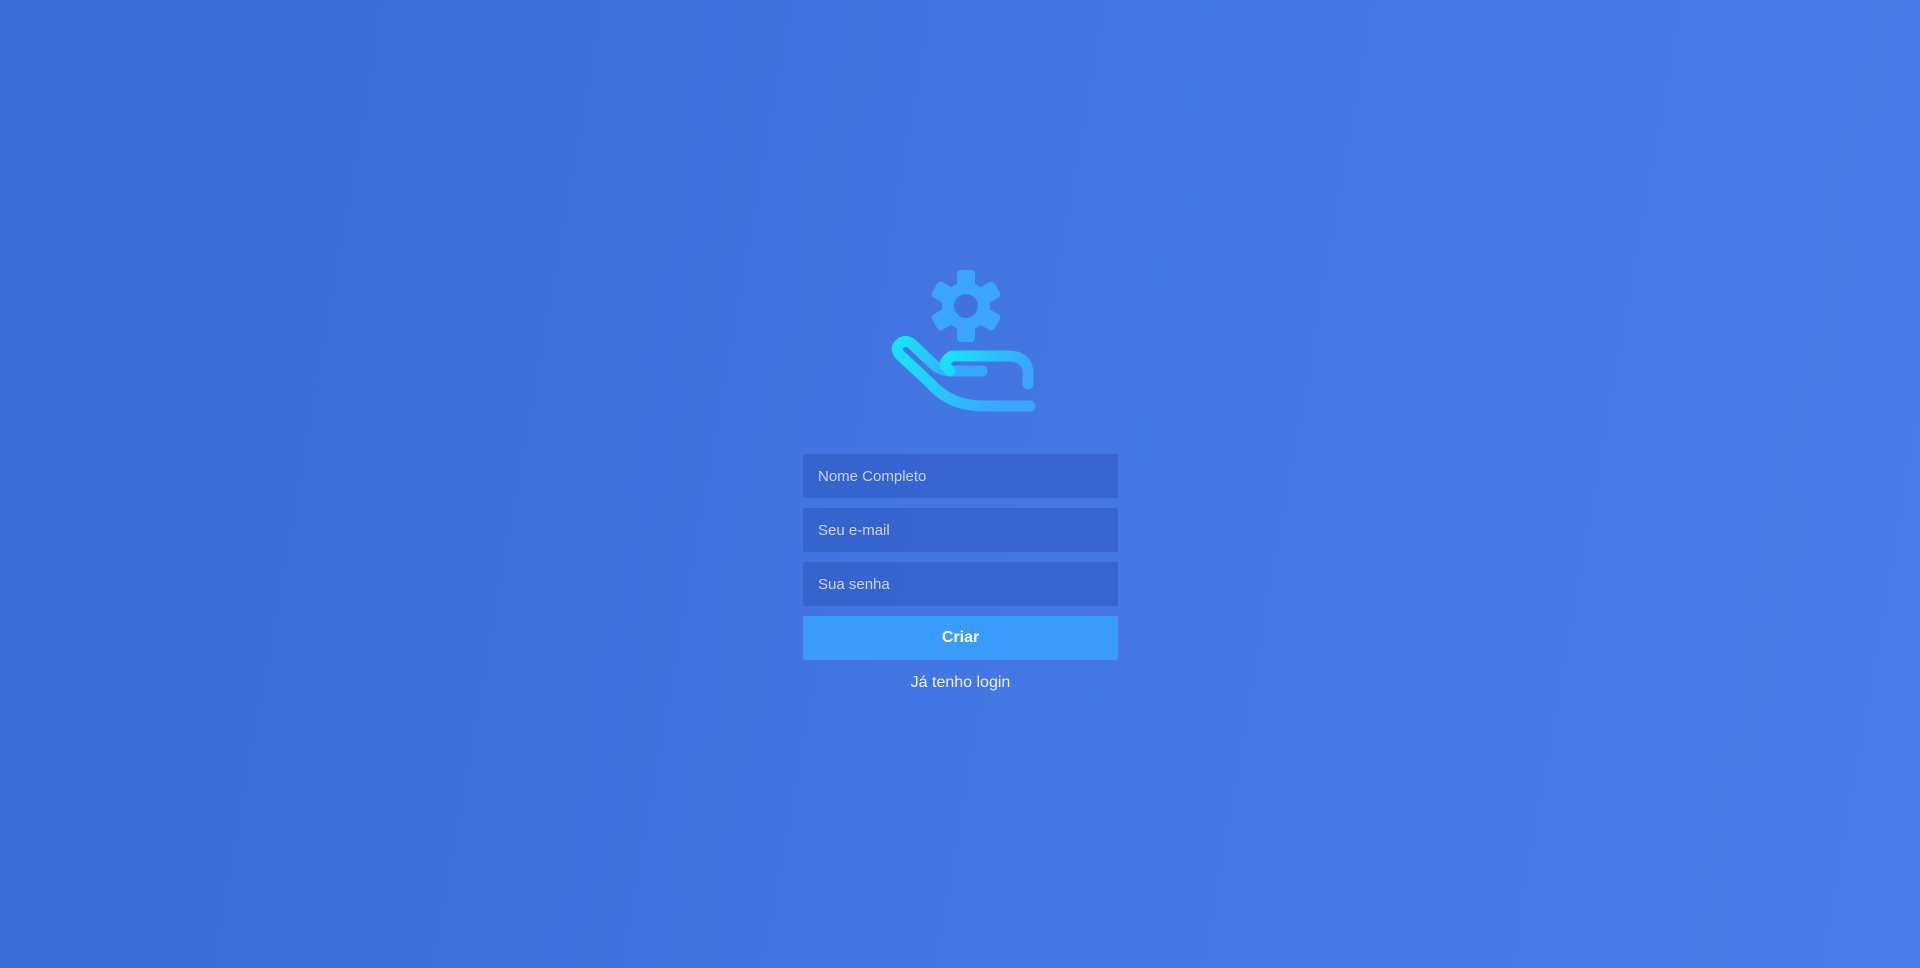  I want to click on logo, so click(960, 345).